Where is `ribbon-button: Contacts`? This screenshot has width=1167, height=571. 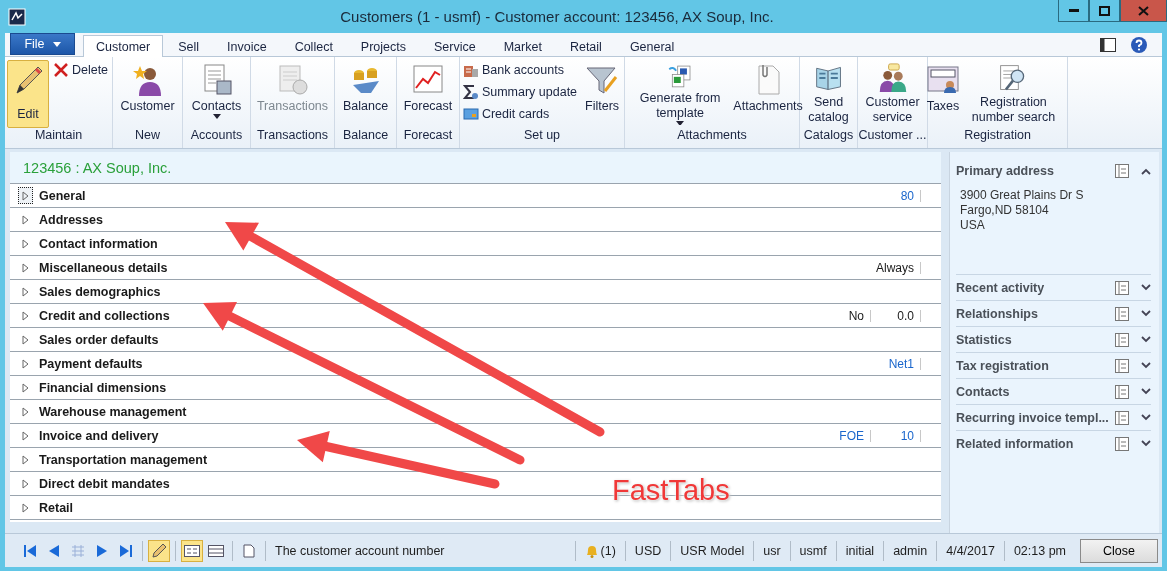 ribbon-button: Contacts is located at coordinates (216, 94).